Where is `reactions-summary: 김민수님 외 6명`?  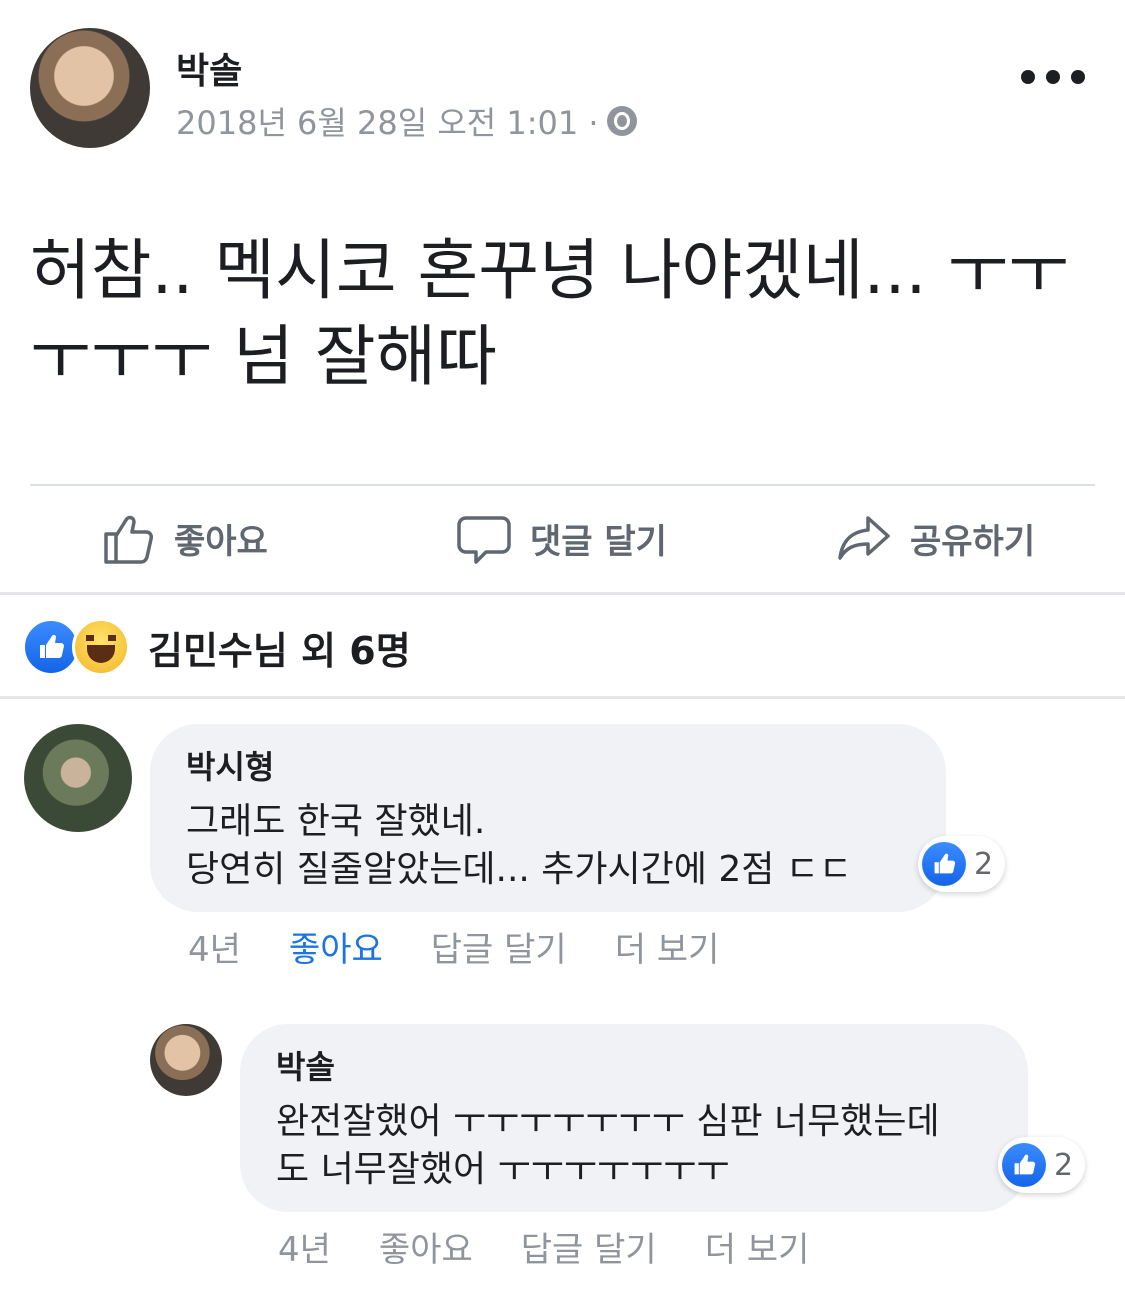 reactions-summary: 김민수님 외 6명 is located at coordinates (216, 647).